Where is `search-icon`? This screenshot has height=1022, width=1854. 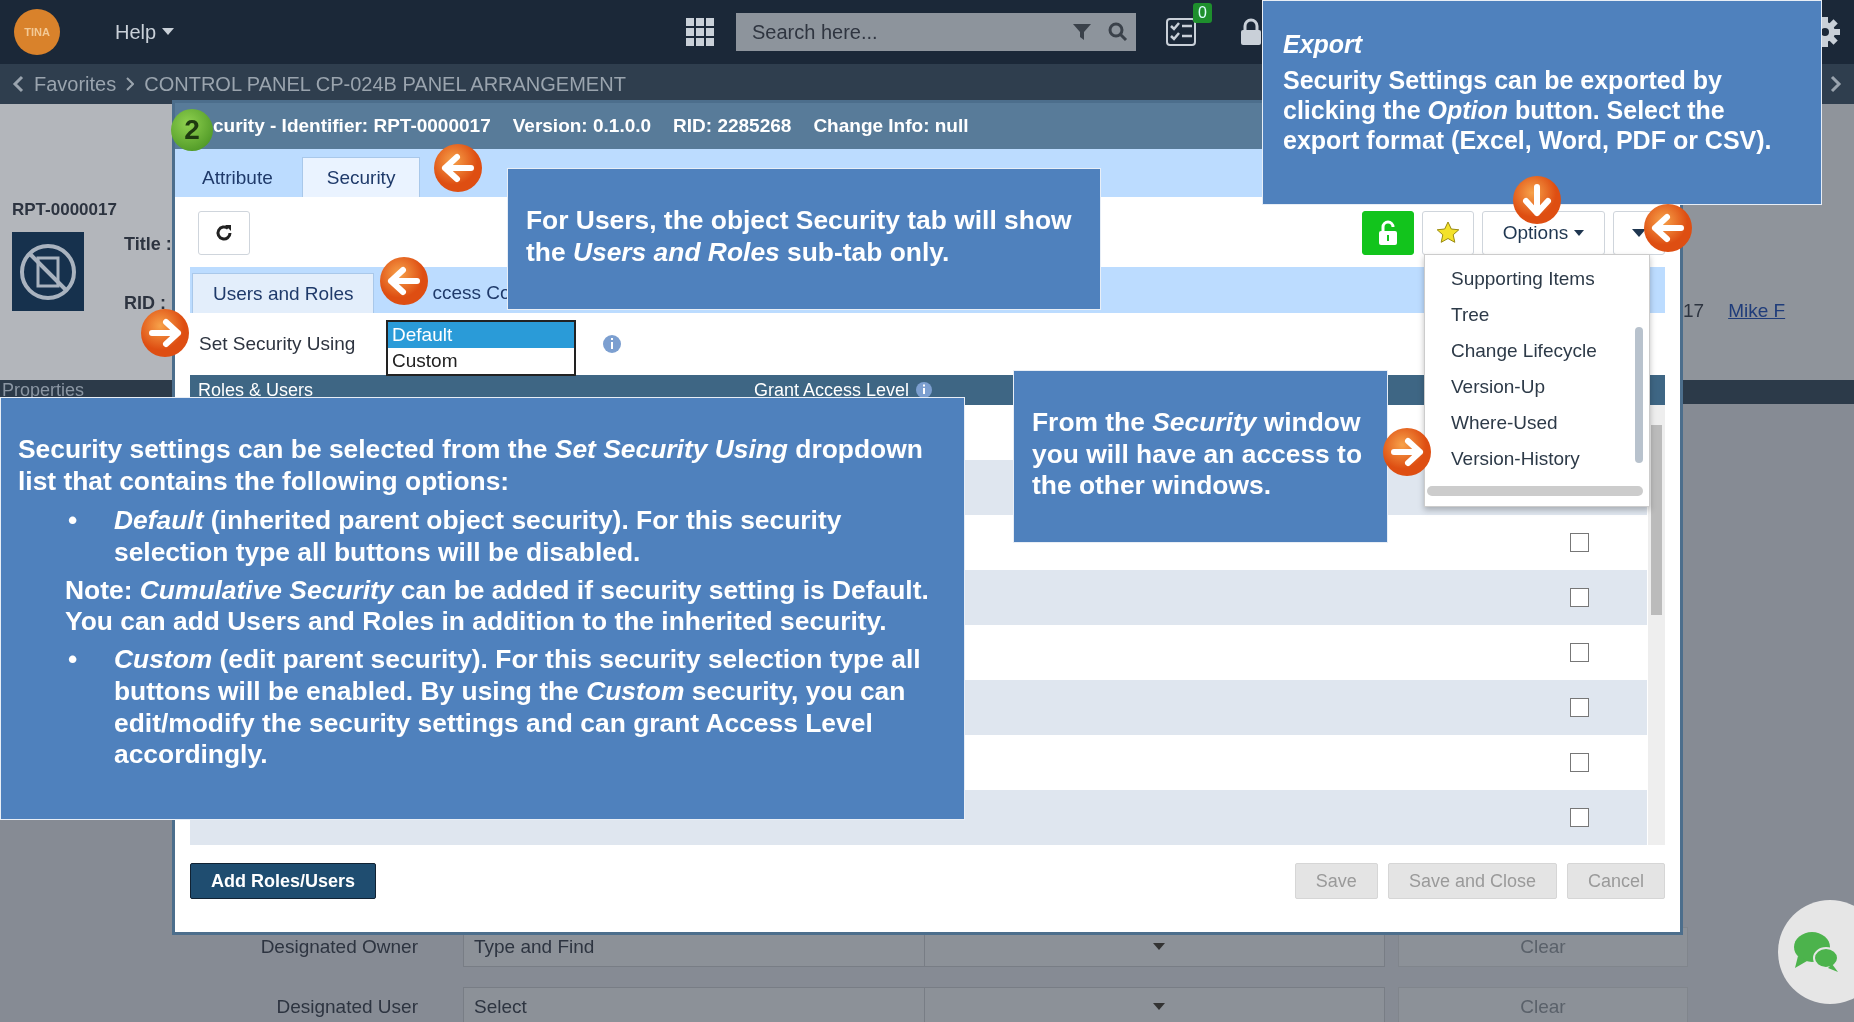 search-icon is located at coordinates (1118, 32).